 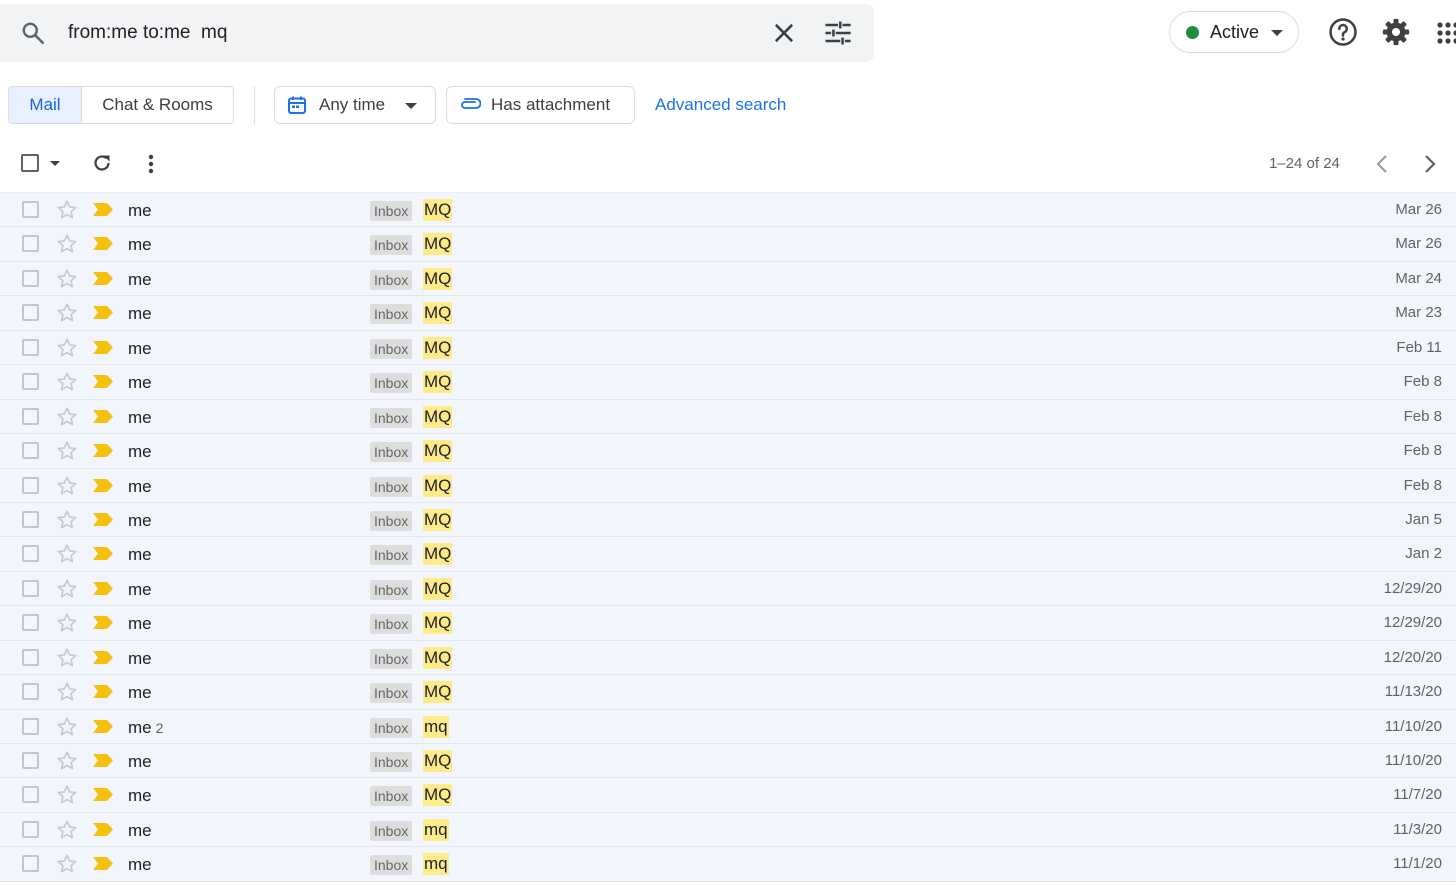 I want to click on message-row: me Inbox MQ Mar 24, so click(x=728, y=279).